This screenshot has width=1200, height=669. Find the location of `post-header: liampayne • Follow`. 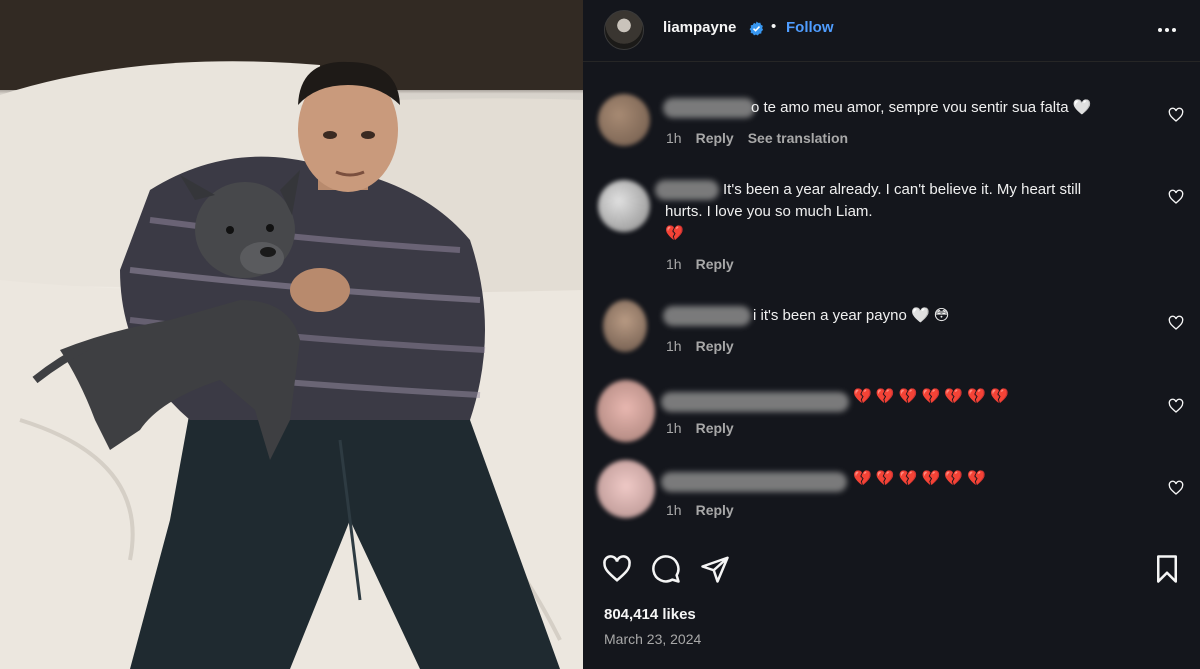

post-header: liampayne • Follow is located at coordinates (891, 31).